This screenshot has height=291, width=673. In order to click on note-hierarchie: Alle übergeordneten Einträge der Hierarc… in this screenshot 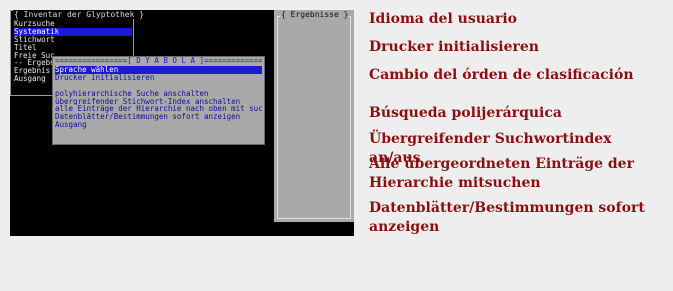, I will do `click(501, 173)`.